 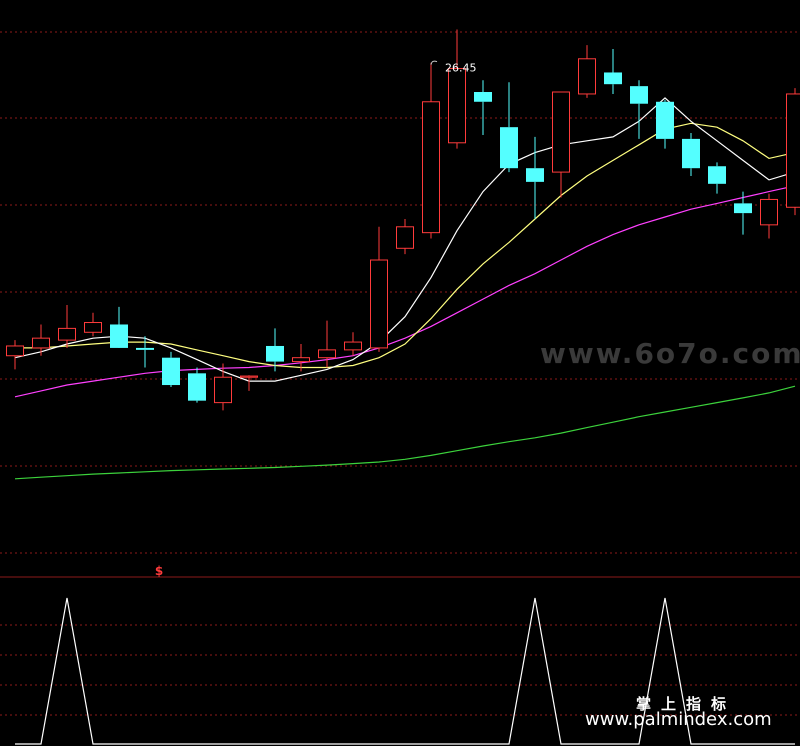 What do you see at coordinates (405, 432) in the screenshot?
I see `ma60-line` at bounding box center [405, 432].